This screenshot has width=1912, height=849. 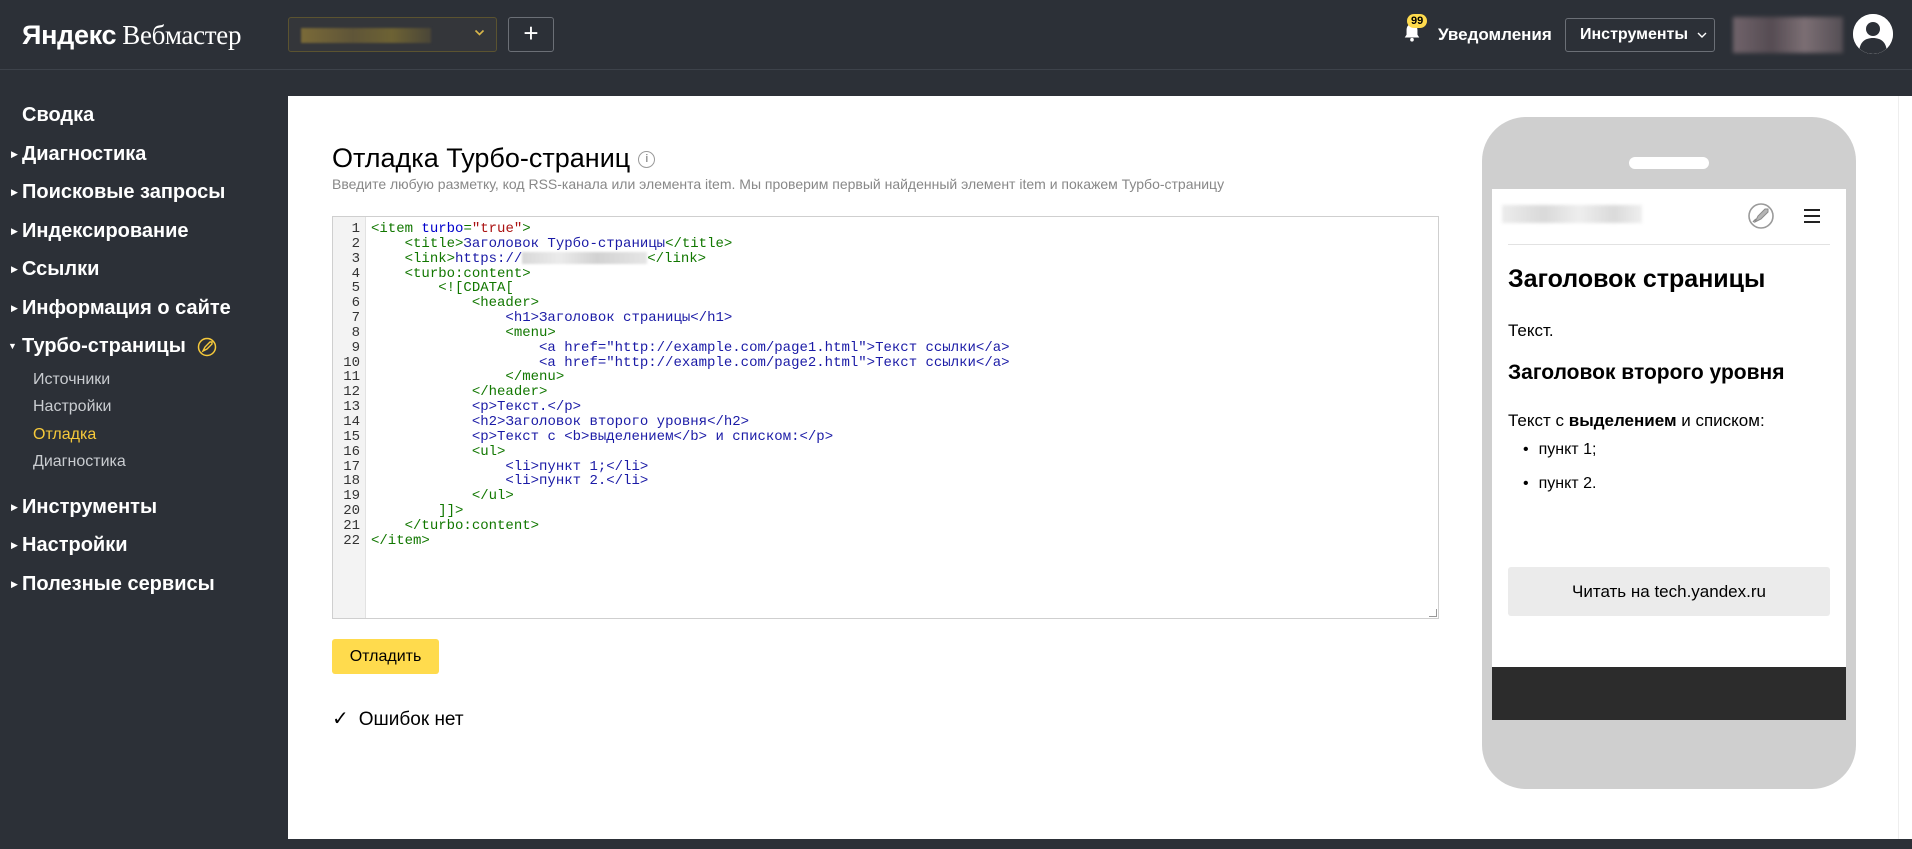 I want to click on debug-button: Отладить, so click(x=385, y=656).